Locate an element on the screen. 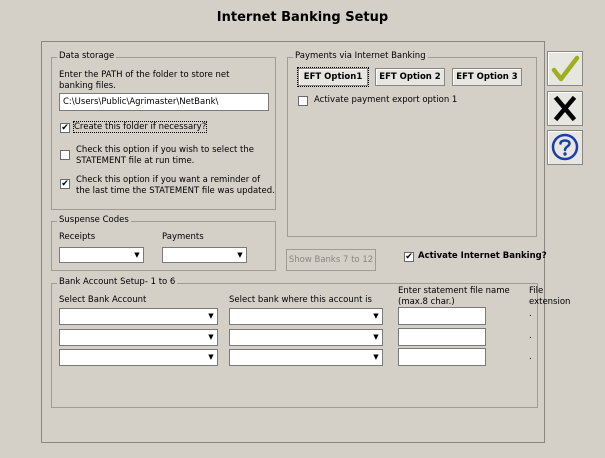 The width and height of the screenshot is (605, 458). eft-option-1-button: EFT Option1 is located at coordinates (333, 77).